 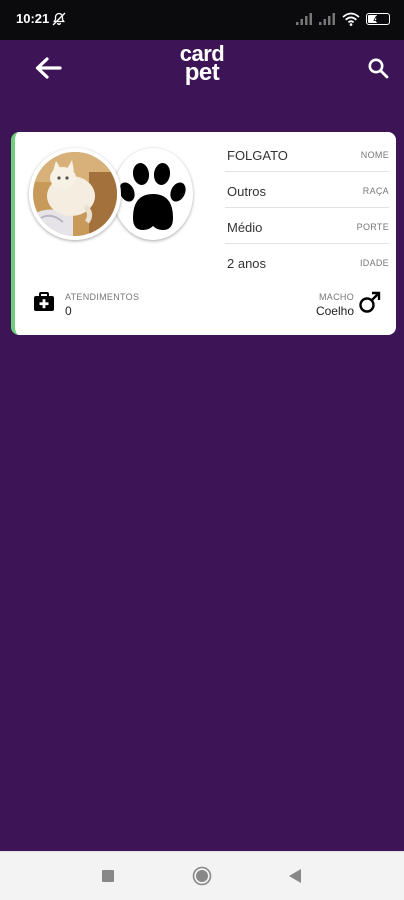 What do you see at coordinates (307, 262) in the screenshot?
I see `info-row-age: 2 anos IDADE` at bounding box center [307, 262].